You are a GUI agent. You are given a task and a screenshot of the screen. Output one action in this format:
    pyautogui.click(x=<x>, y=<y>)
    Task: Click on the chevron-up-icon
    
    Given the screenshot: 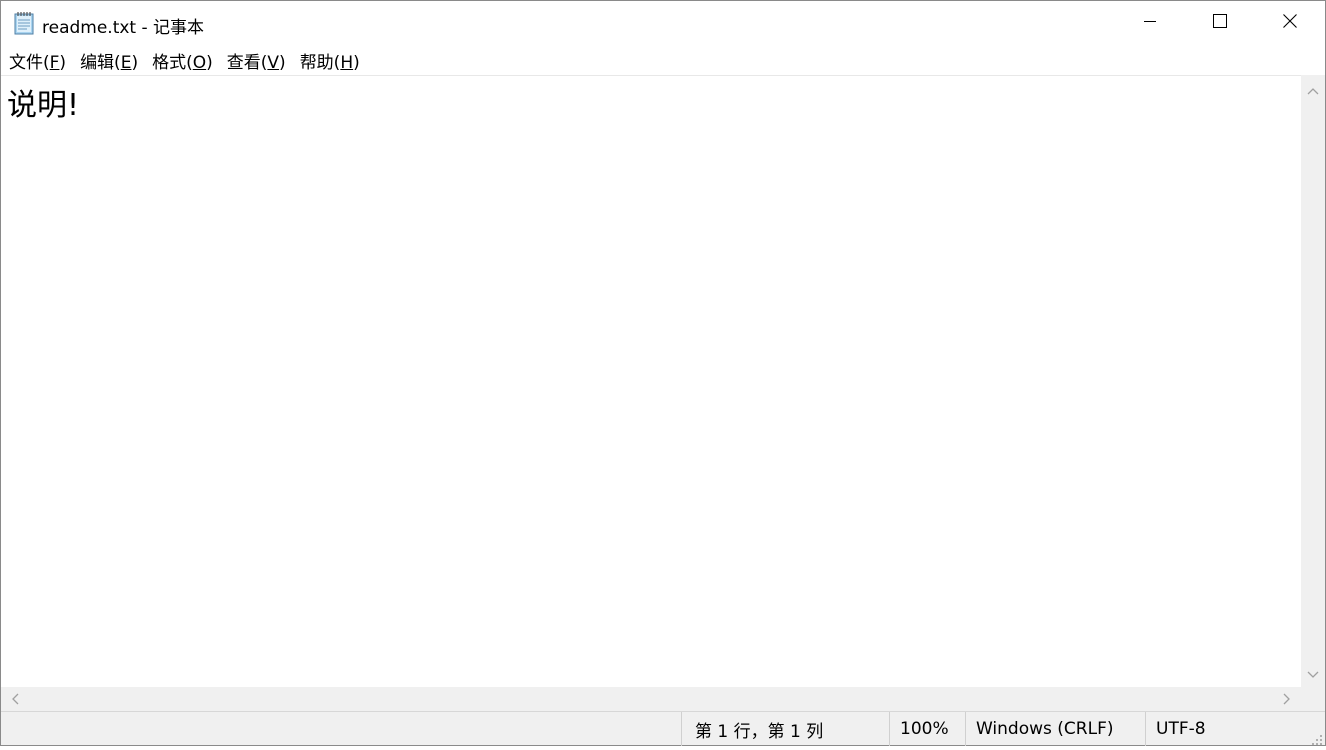 What is the action you would take?
    pyautogui.click(x=1313, y=89)
    